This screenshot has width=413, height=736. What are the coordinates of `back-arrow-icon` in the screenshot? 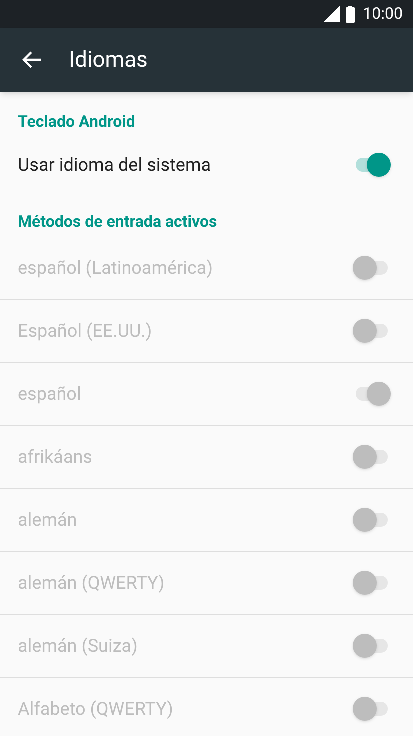 It's located at (32, 60).